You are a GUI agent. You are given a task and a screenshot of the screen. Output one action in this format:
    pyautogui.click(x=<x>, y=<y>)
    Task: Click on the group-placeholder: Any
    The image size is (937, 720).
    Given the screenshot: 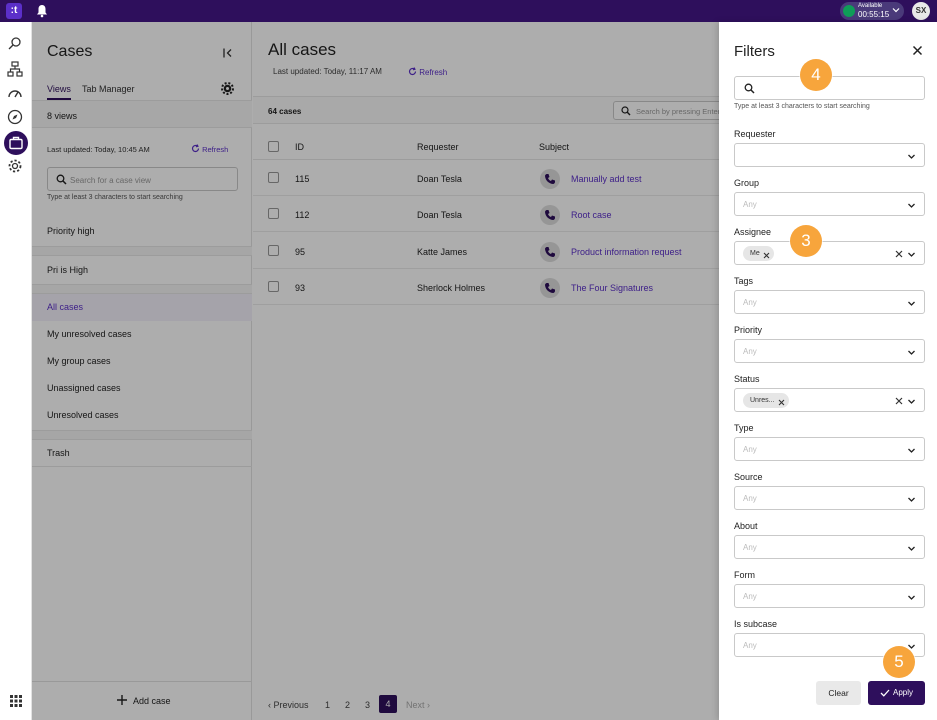 What is the action you would take?
    pyautogui.click(x=750, y=204)
    